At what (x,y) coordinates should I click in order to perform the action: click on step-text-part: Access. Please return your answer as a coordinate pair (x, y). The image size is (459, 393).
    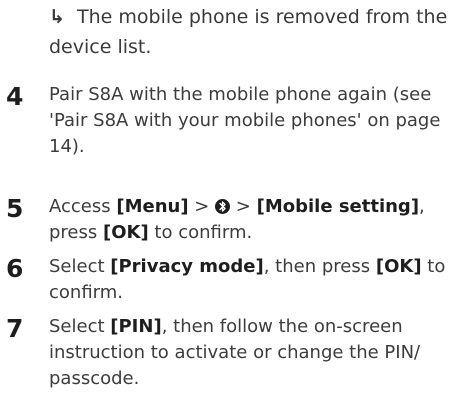
    Looking at the image, I should click on (83, 206).